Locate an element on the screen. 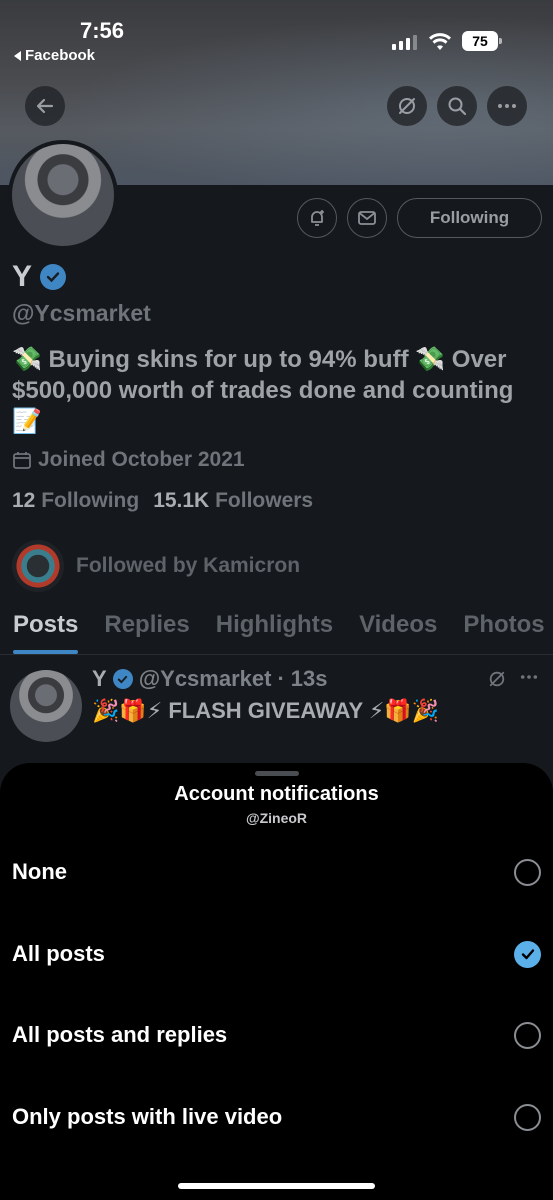  followed-by-row: Followed by Kamicron is located at coordinates (156, 566).